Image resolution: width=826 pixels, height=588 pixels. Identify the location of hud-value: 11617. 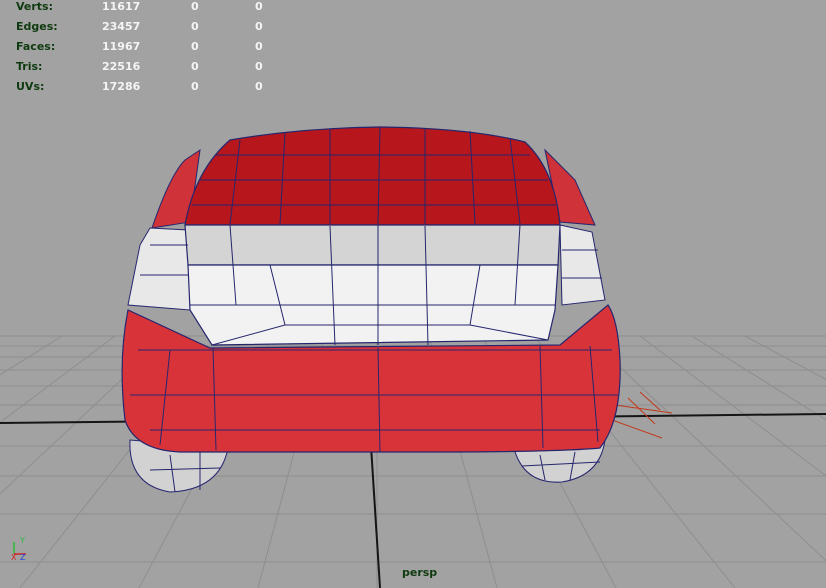
(121, 6).